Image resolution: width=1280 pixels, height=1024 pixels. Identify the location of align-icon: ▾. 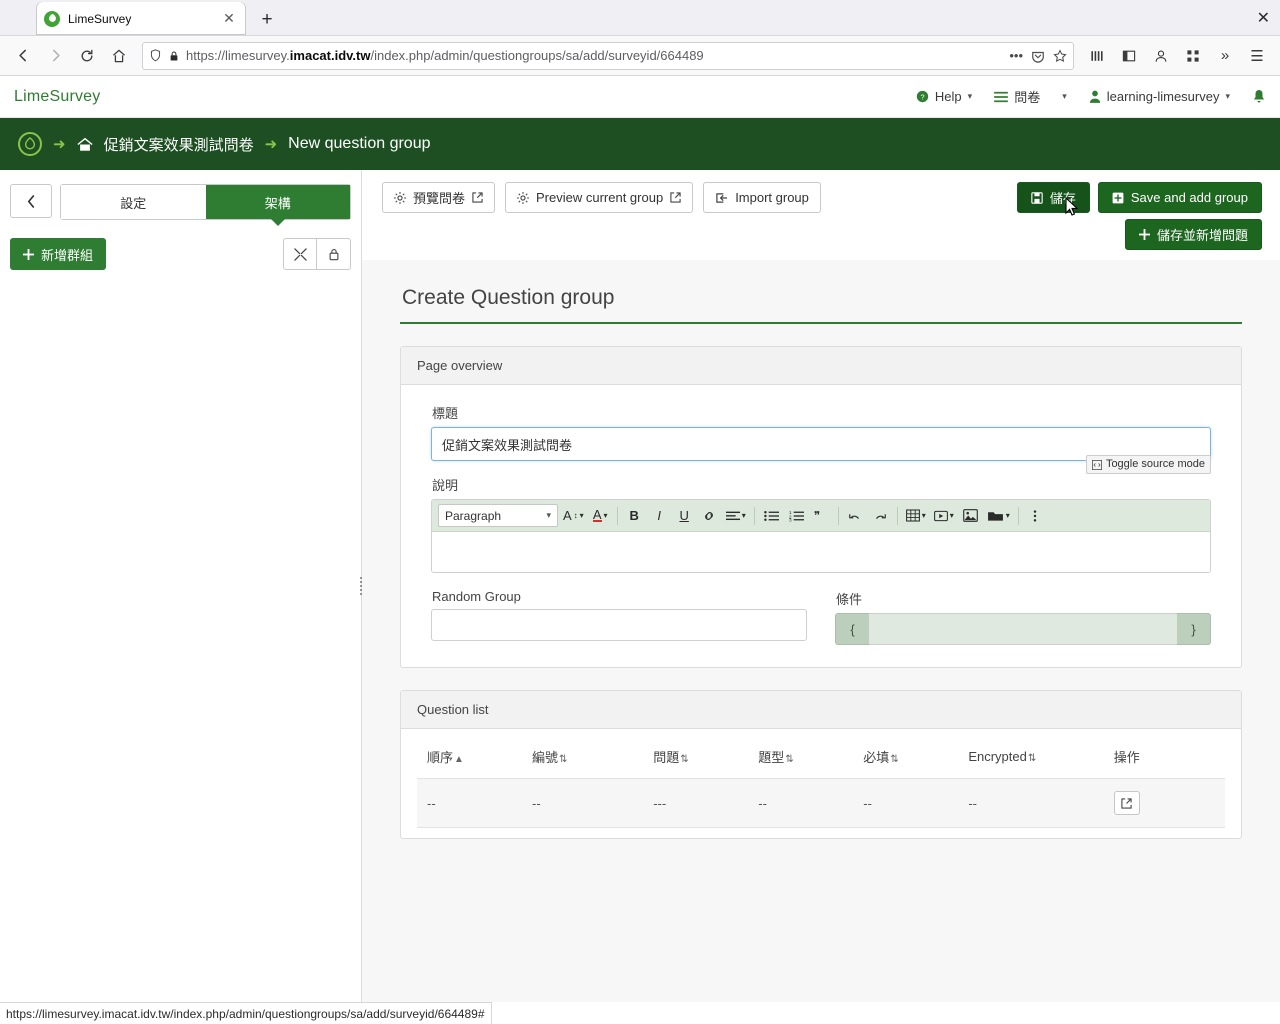
(736, 515).